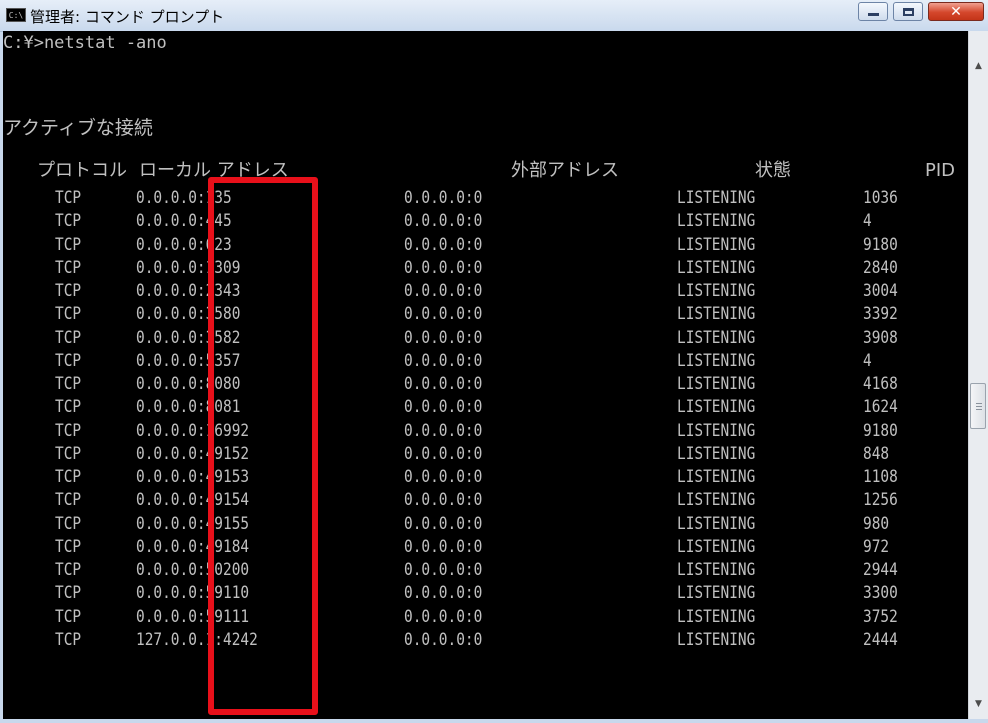  What do you see at coordinates (82, 170) in the screenshot?
I see `column-header-protocol: プロトコル` at bounding box center [82, 170].